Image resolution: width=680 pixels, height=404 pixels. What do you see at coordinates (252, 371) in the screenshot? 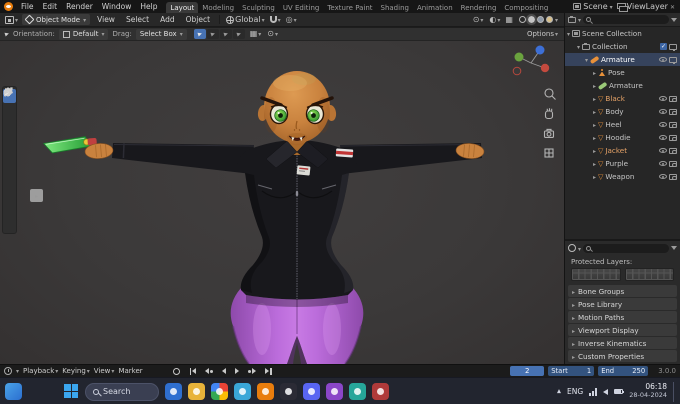
I see `next-keyframe-button` at bounding box center [252, 371].